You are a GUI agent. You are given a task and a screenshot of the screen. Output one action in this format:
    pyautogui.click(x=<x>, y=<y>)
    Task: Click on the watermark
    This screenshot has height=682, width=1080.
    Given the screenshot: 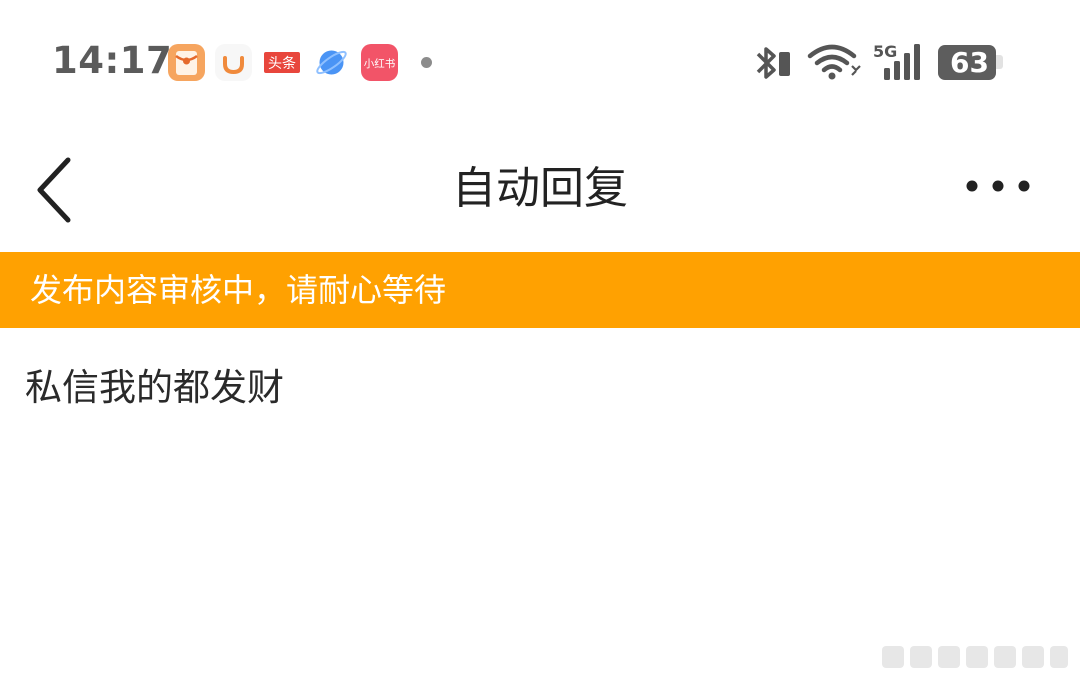 What is the action you would take?
    pyautogui.click(x=975, y=657)
    